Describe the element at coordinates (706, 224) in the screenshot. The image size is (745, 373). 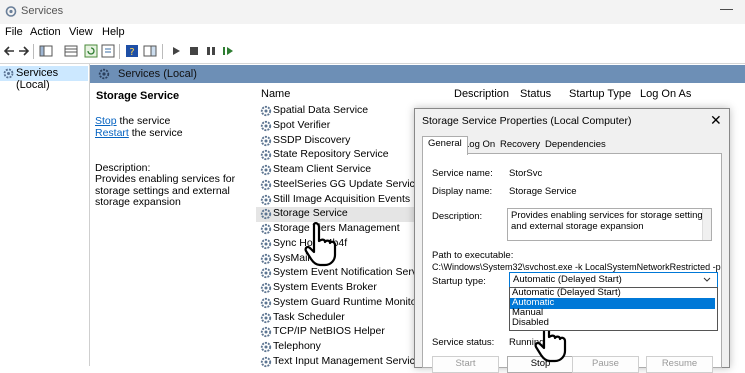
I see `description-scrollbar` at that location.